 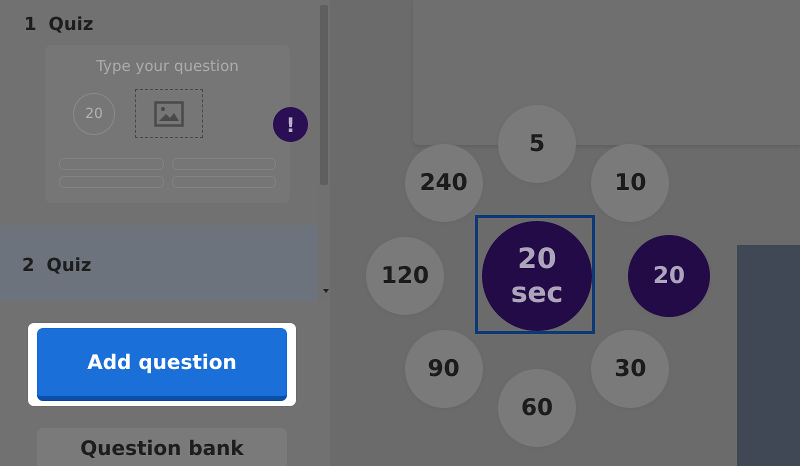 I want to click on question-item: 2 Quiz, so click(x=159, y=263).